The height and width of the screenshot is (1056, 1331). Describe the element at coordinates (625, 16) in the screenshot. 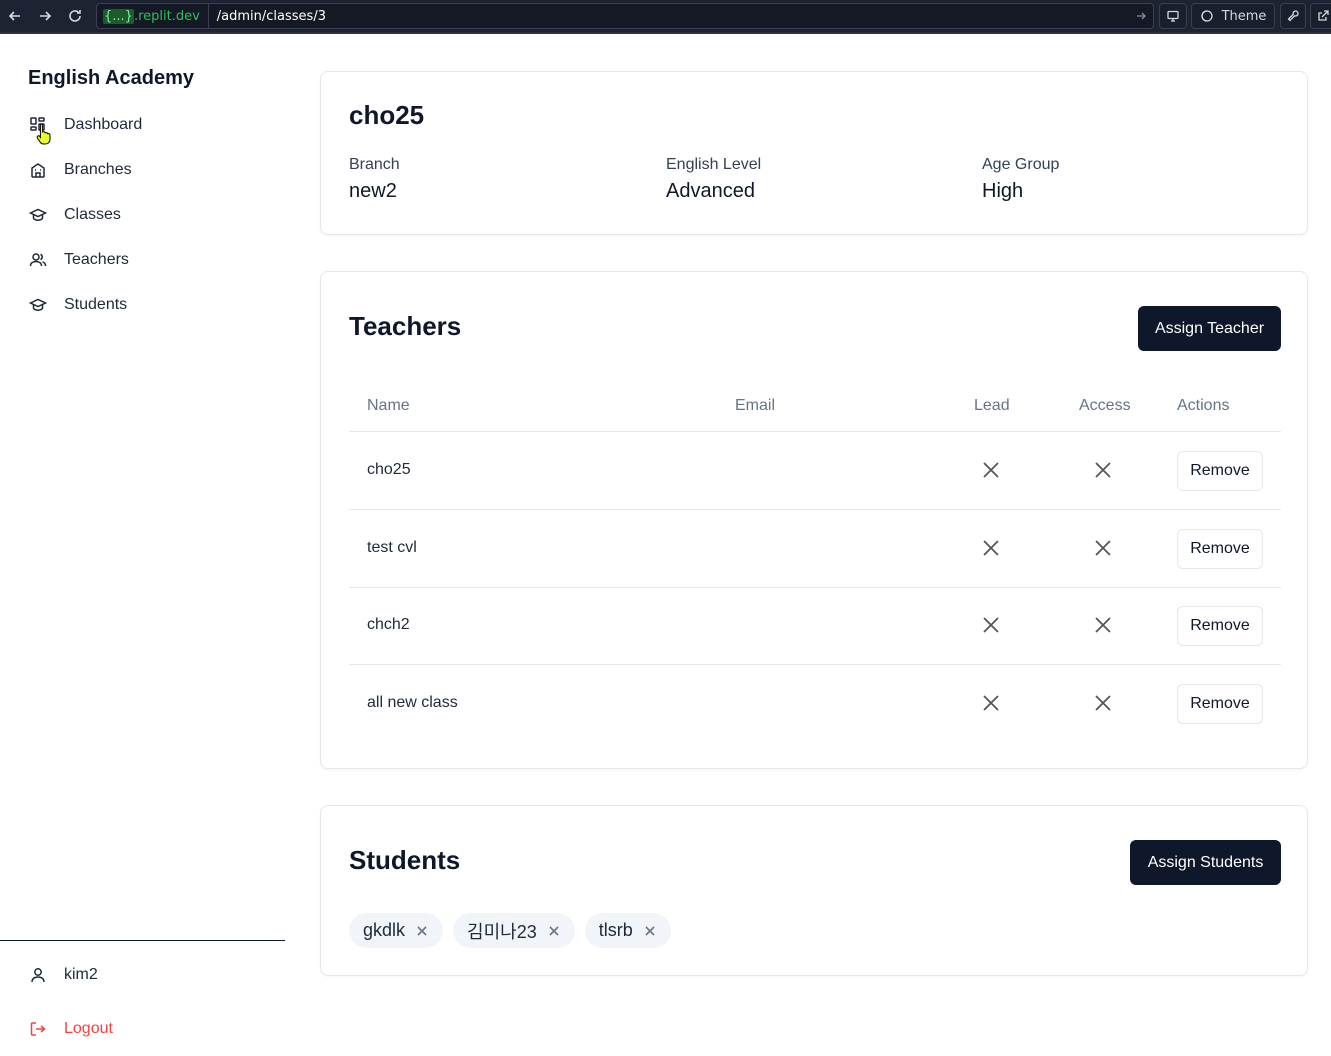

I see `address-bar: {...} .replit.dev /admin/classes/3` at that location.